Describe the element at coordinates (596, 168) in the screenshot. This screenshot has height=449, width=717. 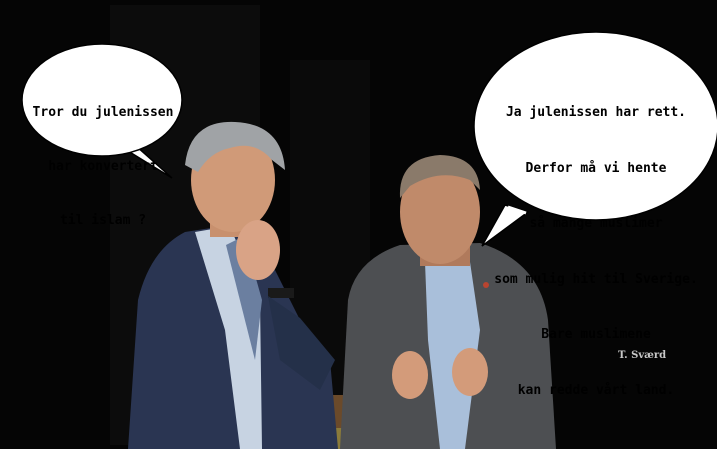
I see `right-speech-line: Derfor må vi hente` at that location.